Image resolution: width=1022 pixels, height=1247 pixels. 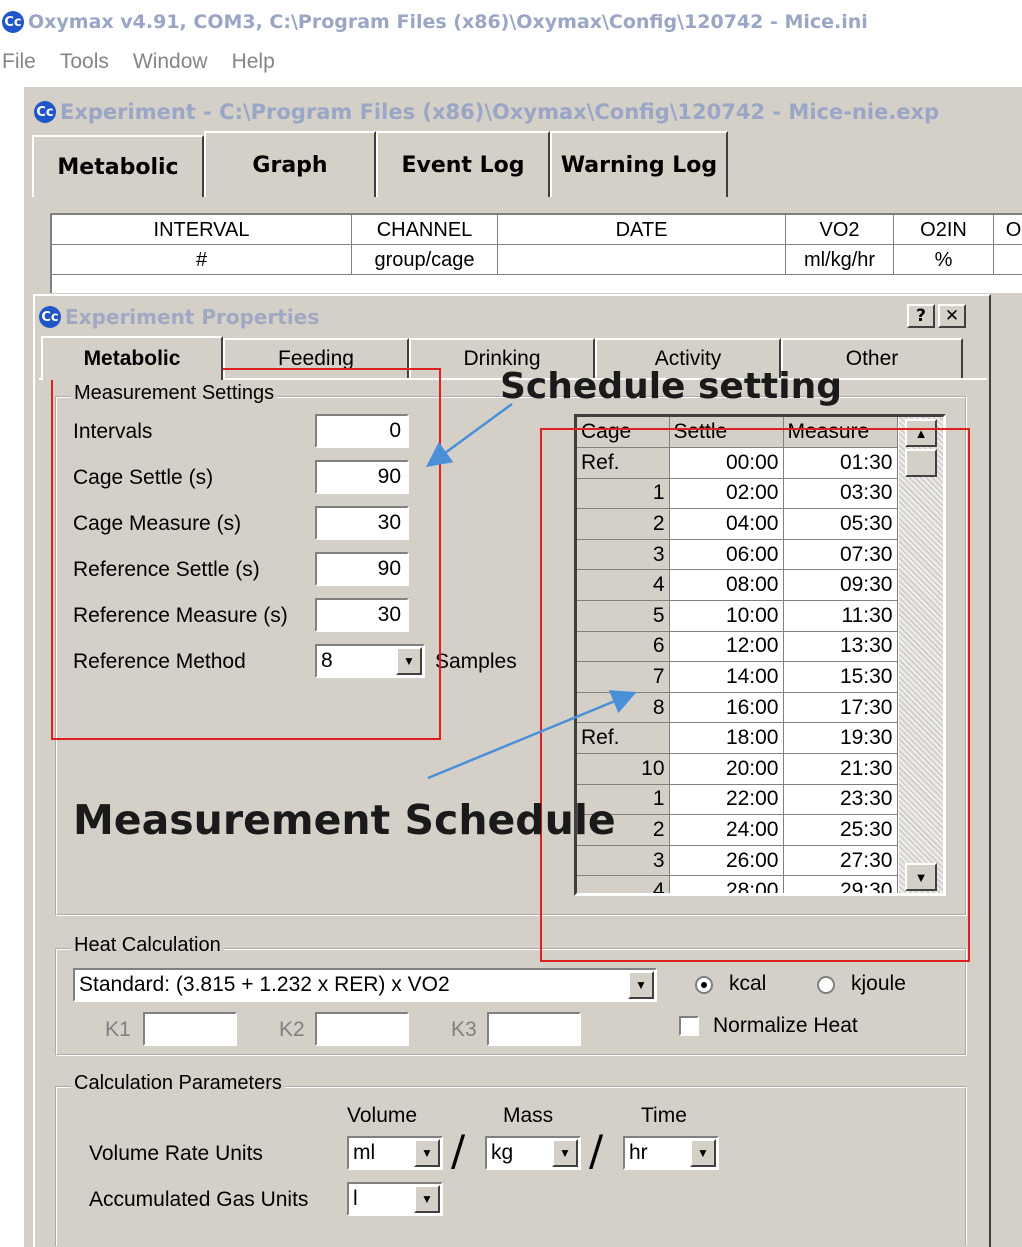 What do you see at coordinates (132, 358) in the screenshot?
I see `ptab-metabolic: Metabolic` at bounding box center [132, 358].